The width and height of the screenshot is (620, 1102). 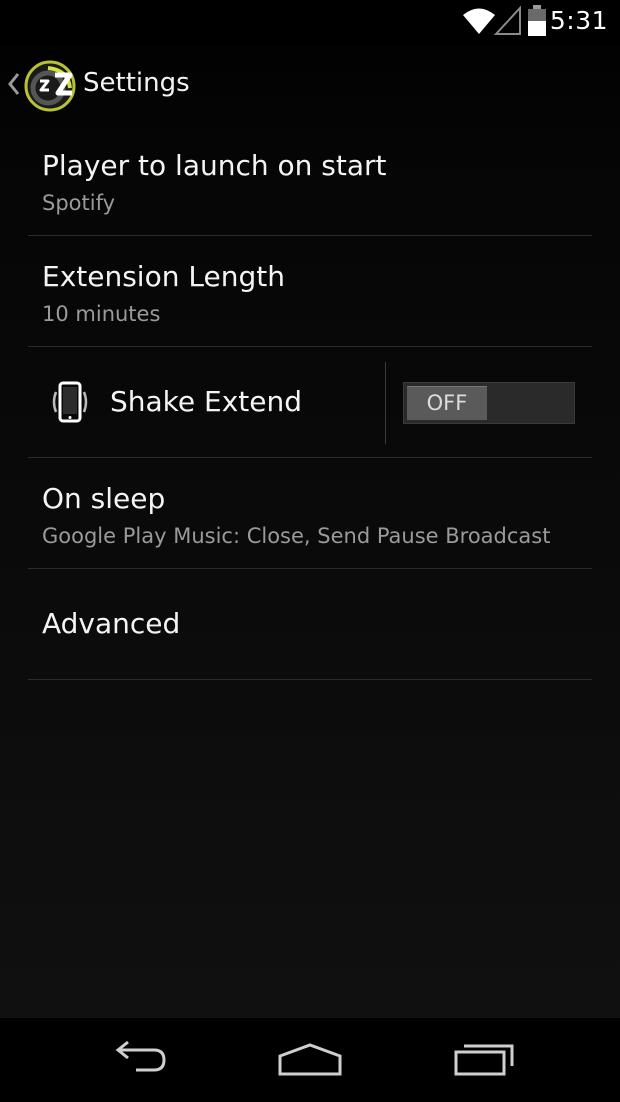 What do you see at coordinates (13, 86) in the screenshot?
I see `up-chevron-icon` at bounding box center [13, 86].